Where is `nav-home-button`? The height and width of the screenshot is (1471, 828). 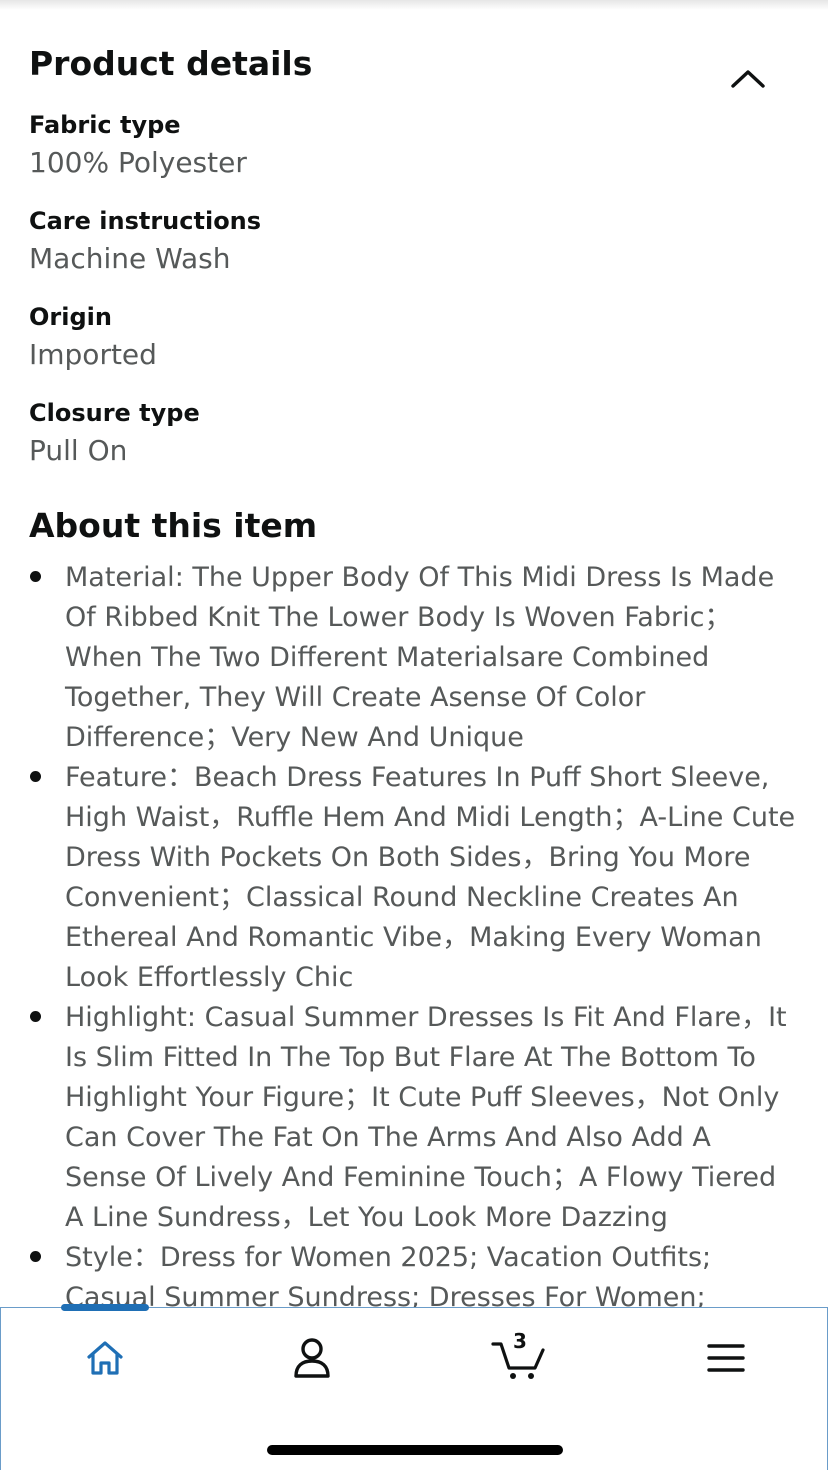 nav-home-button is located at coordinates (105, 1358).